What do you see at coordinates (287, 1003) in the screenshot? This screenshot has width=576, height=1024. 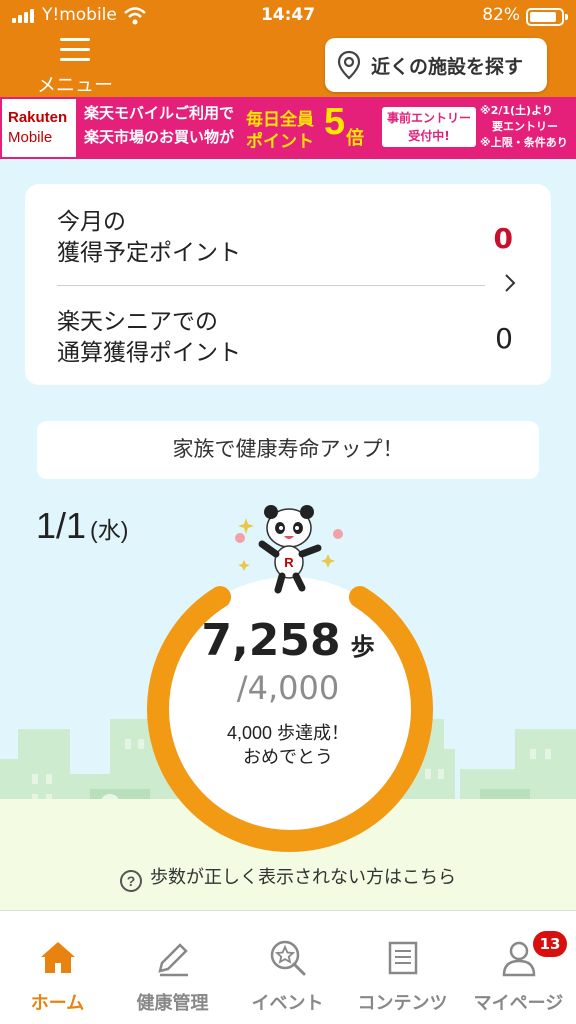 I see `nav-event-label: イベント` at bounding box center [287, 1003].